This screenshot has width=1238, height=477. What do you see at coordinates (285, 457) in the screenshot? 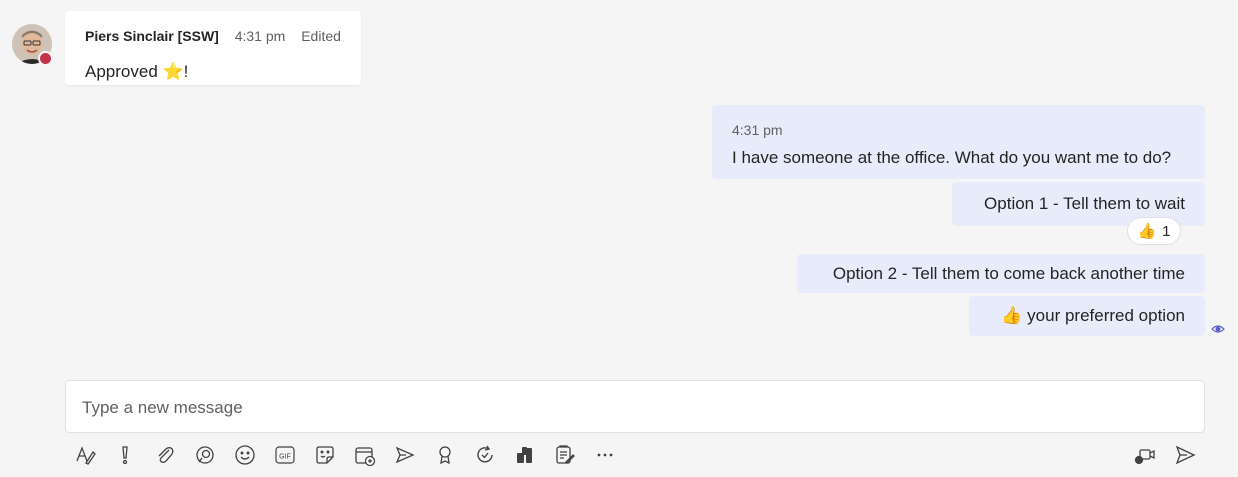
I see `svg-text: GIF` at bounding box center [285, 457].